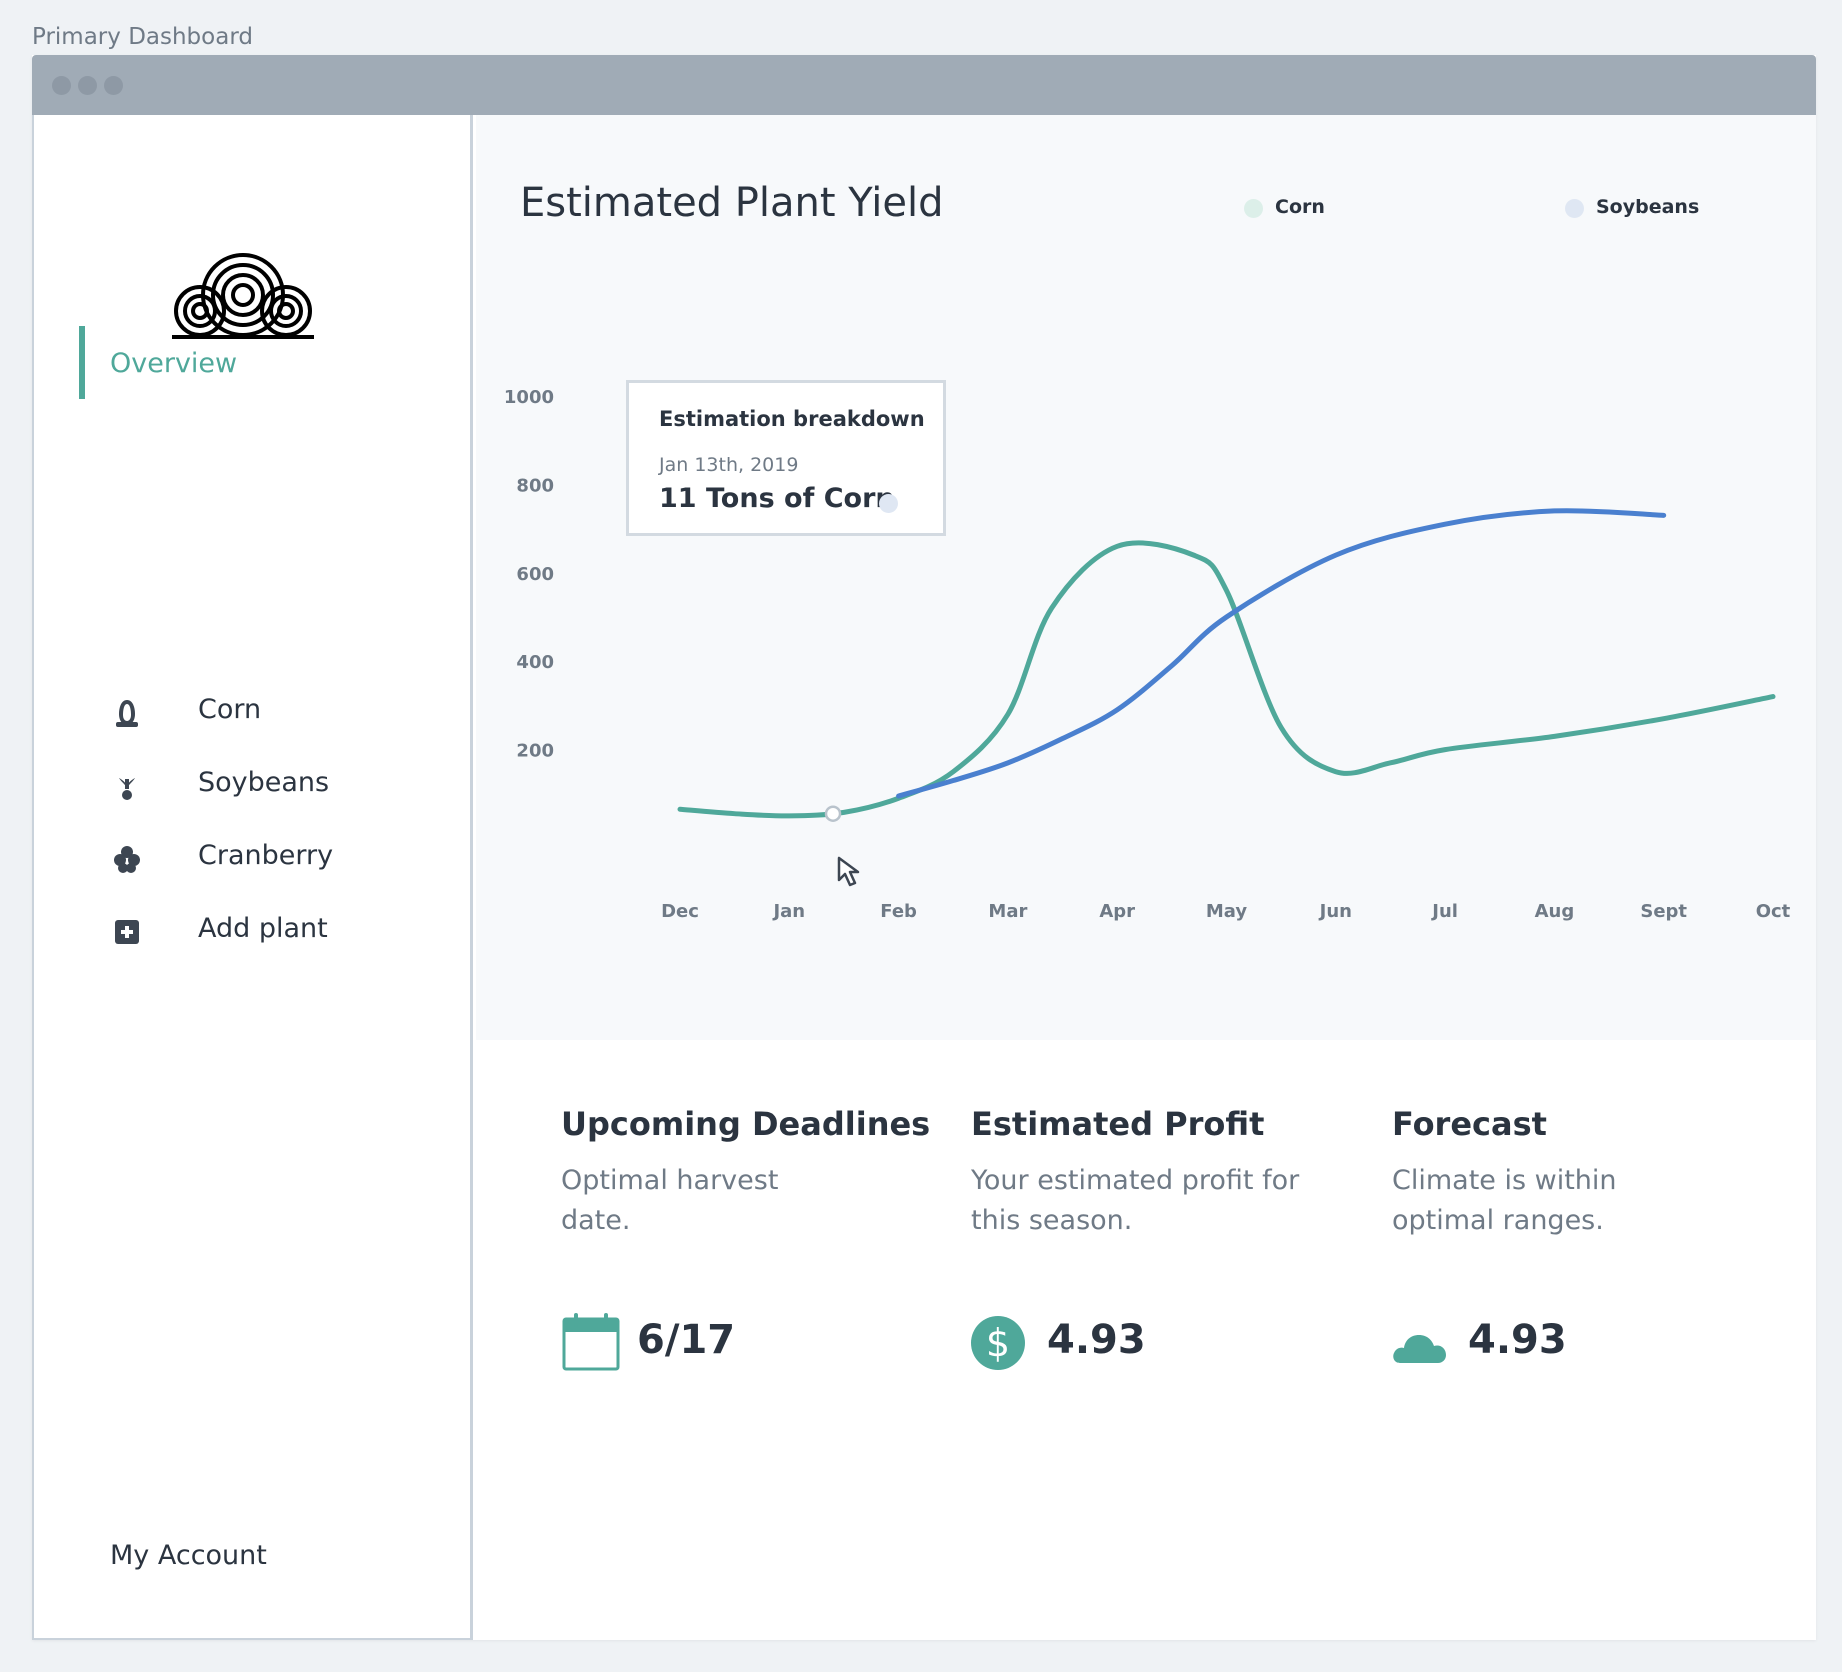 Image resolution: width=1842 pixels, height=1672 pixels. What do you see at coordinates (142, 37) in the screenshot?
I see `page-caption: Primary Dashboard` at bounding box center [142, 37].